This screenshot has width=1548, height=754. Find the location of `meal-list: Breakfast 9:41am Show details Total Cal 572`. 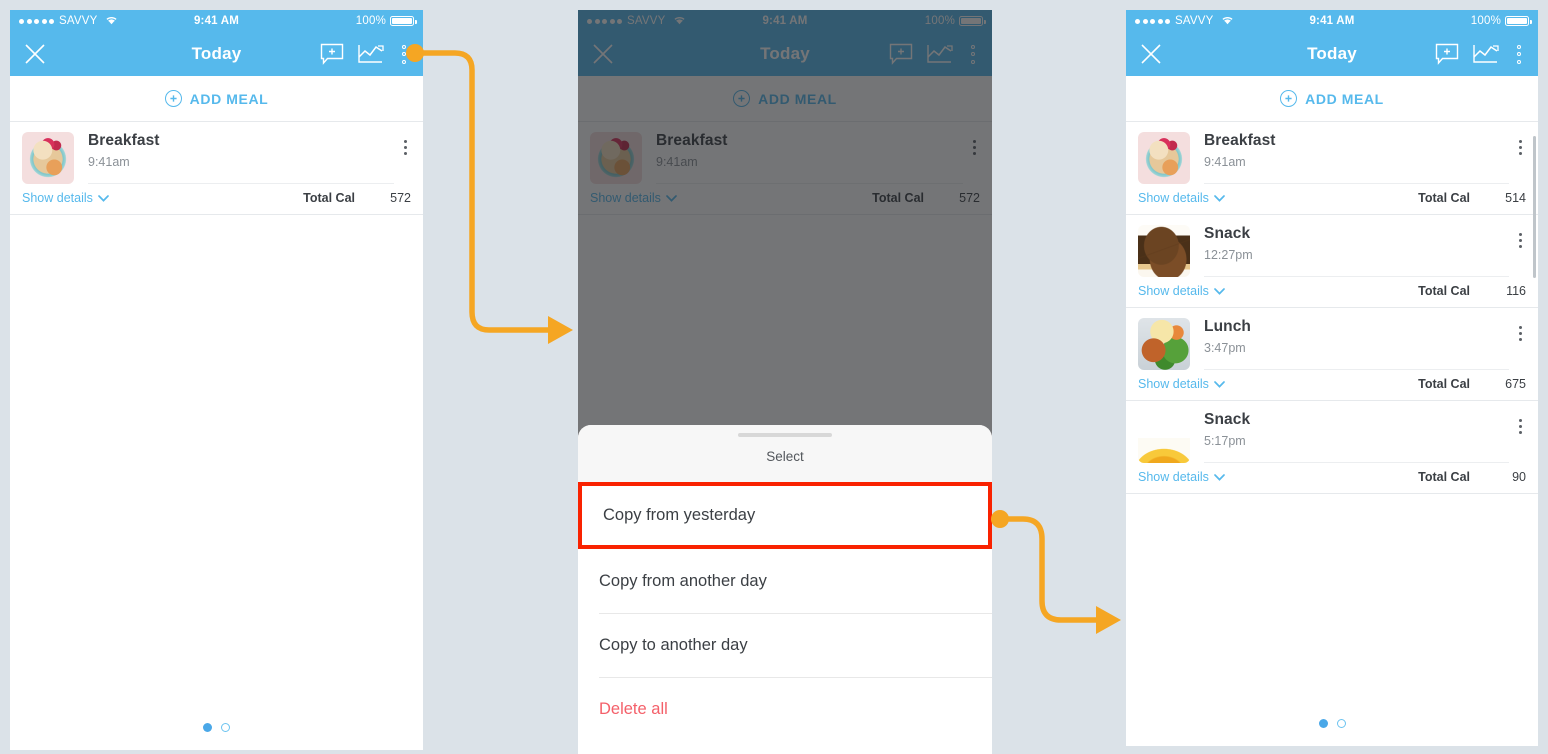

meal-list: Breakfast 9:41am Show details Total Cal 572 is located at coordinates (216, 168).